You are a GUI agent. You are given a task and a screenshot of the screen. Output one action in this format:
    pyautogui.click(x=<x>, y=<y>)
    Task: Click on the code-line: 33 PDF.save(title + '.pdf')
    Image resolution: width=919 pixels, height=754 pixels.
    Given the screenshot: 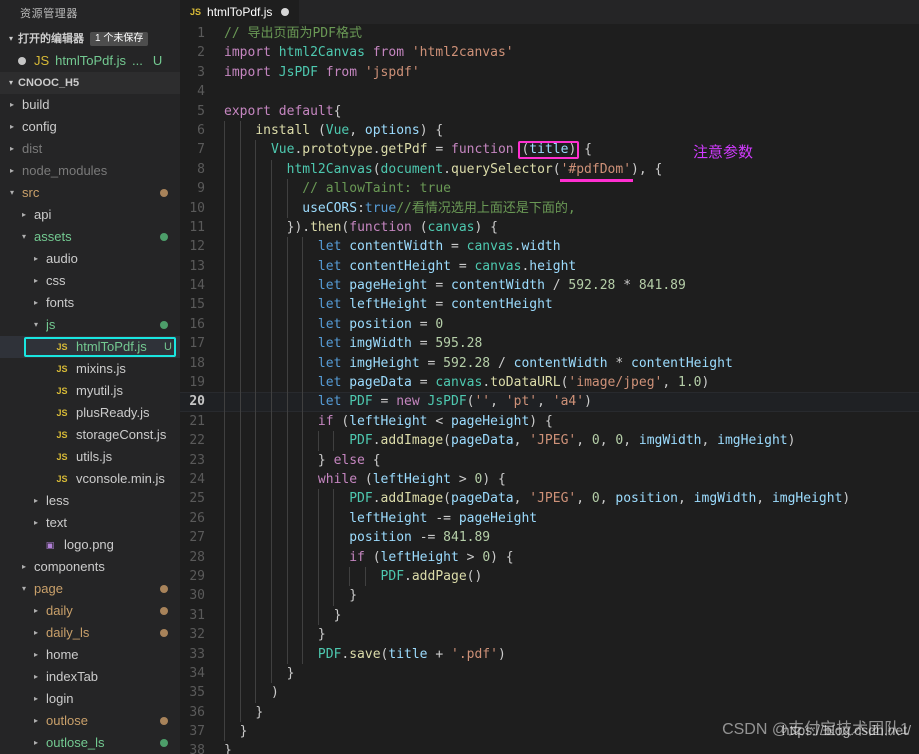 What is the action you would take?
    pyautogui.click(x=549, y=654)
    